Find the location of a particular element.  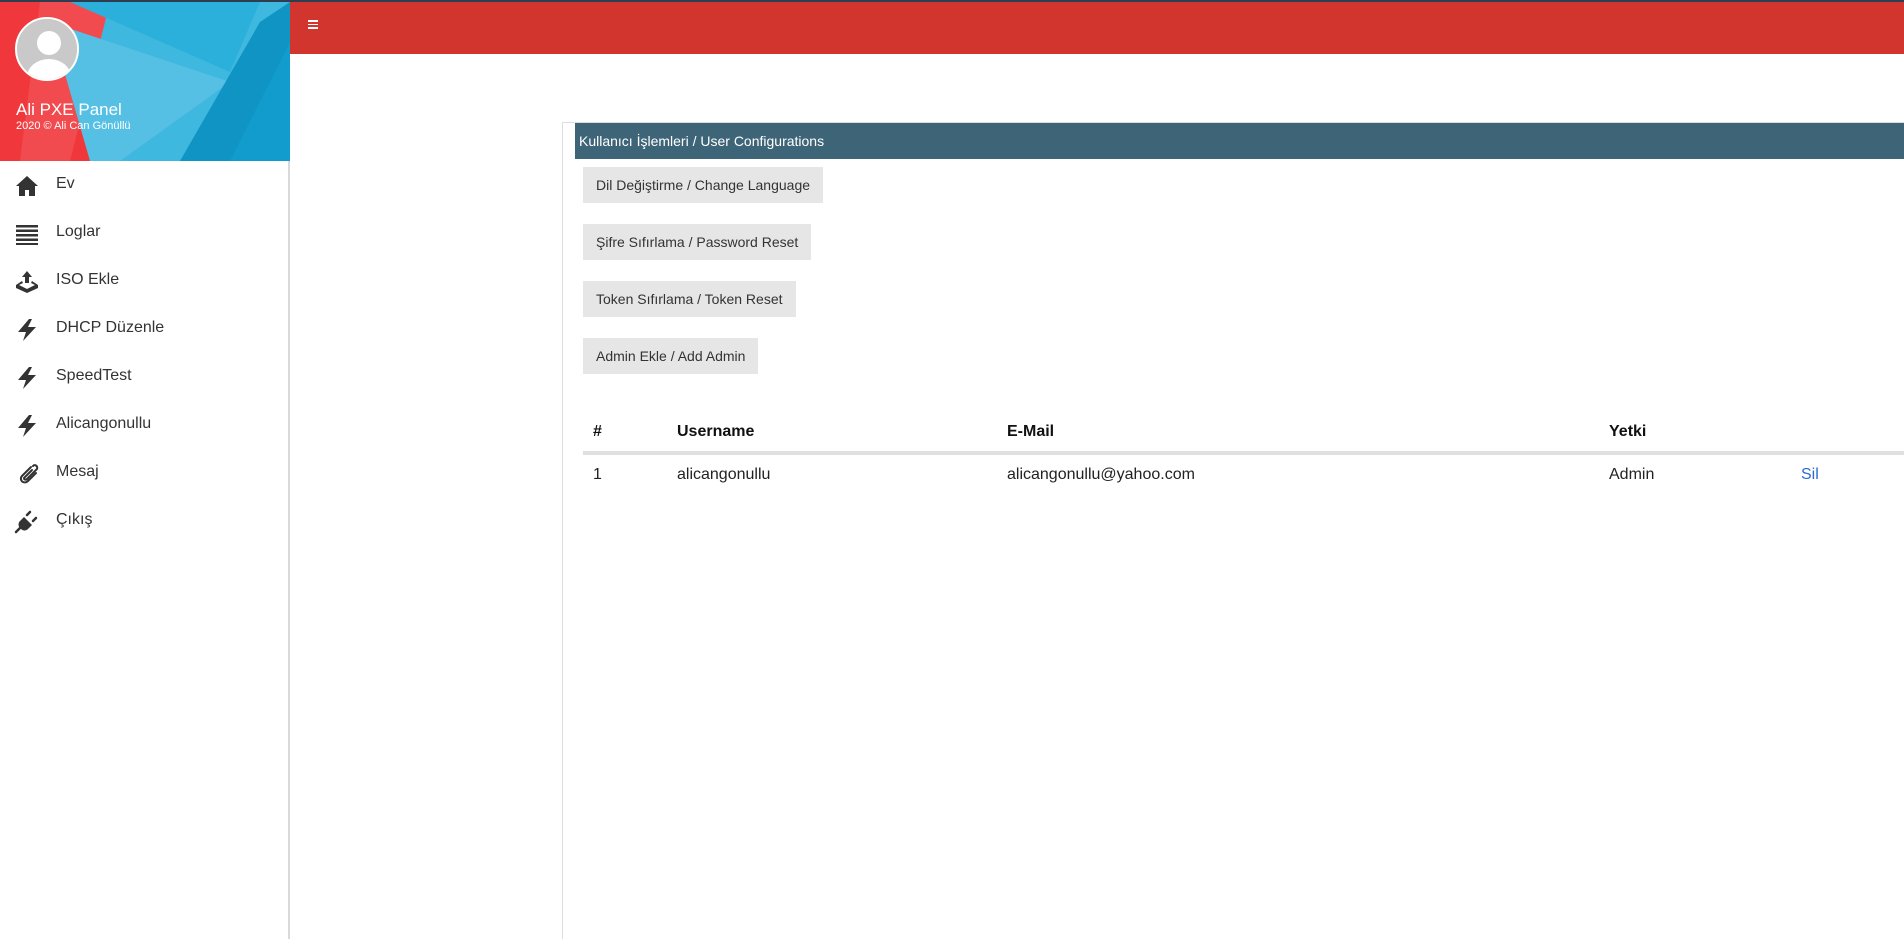

sidebar-item-loglar: Loglar is located at coordinates (144, 233).